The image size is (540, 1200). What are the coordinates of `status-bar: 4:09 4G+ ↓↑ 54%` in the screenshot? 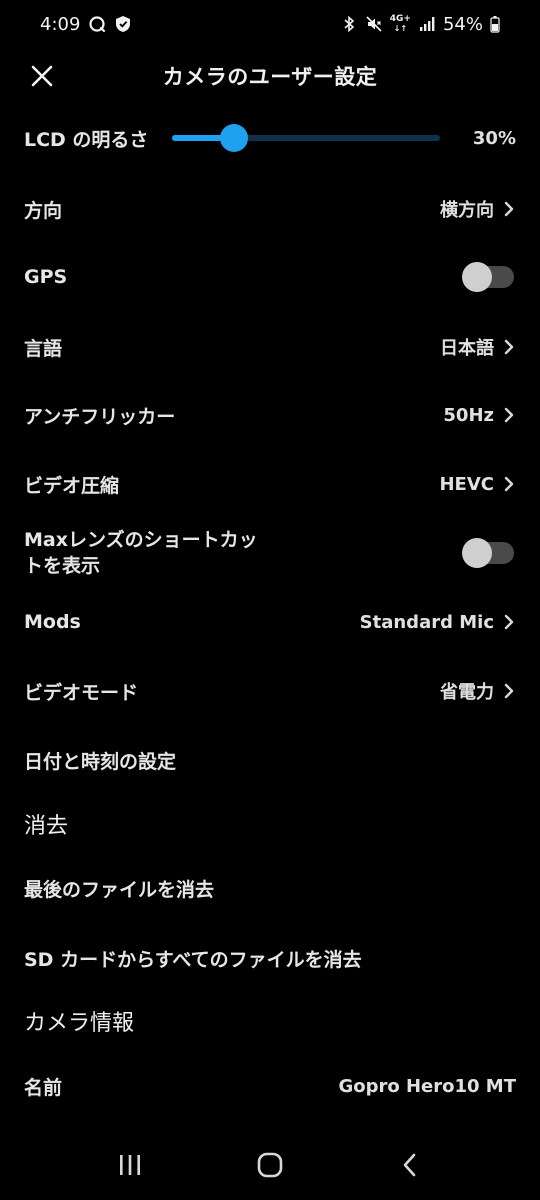 It's located at (270, 24).